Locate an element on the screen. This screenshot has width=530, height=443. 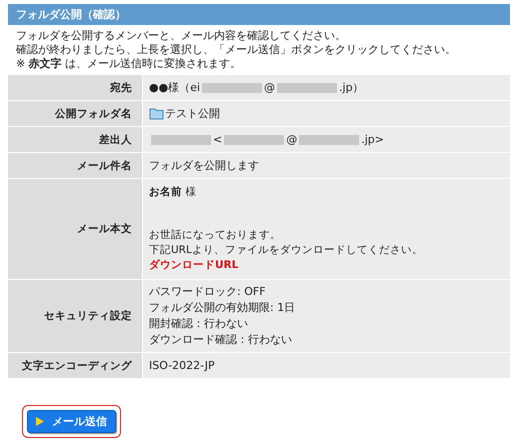
body-text: お世話になっております。 is located at coordinates (215, 235).